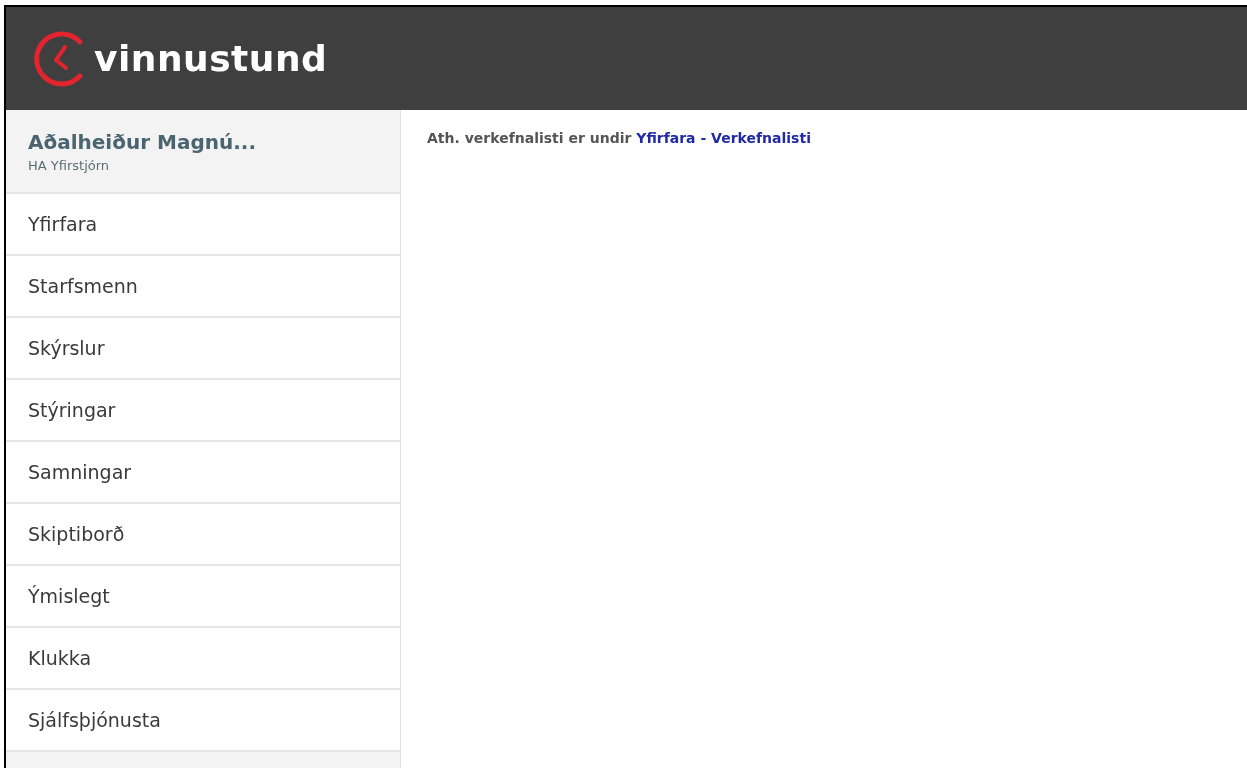  What do you see at coordinates (203, 225) in the screenshot?
I see `sidebar-item: Yfirfara` at bounding box center [203, 225].